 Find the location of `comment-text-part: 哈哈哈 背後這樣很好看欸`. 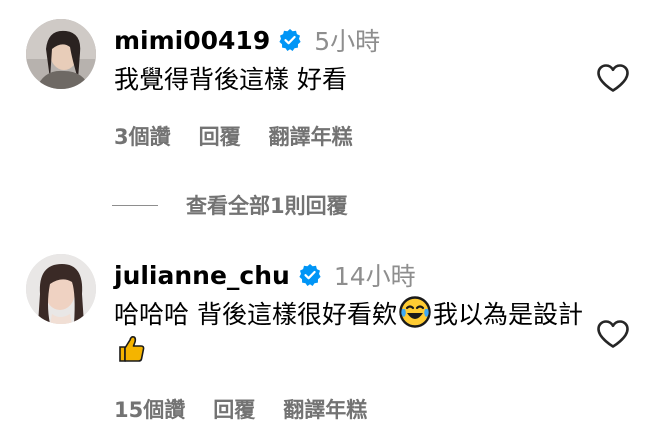

comment-text-part: 哈哈哈 背後這樣很好看欸 is located at coordinates (255, 314).